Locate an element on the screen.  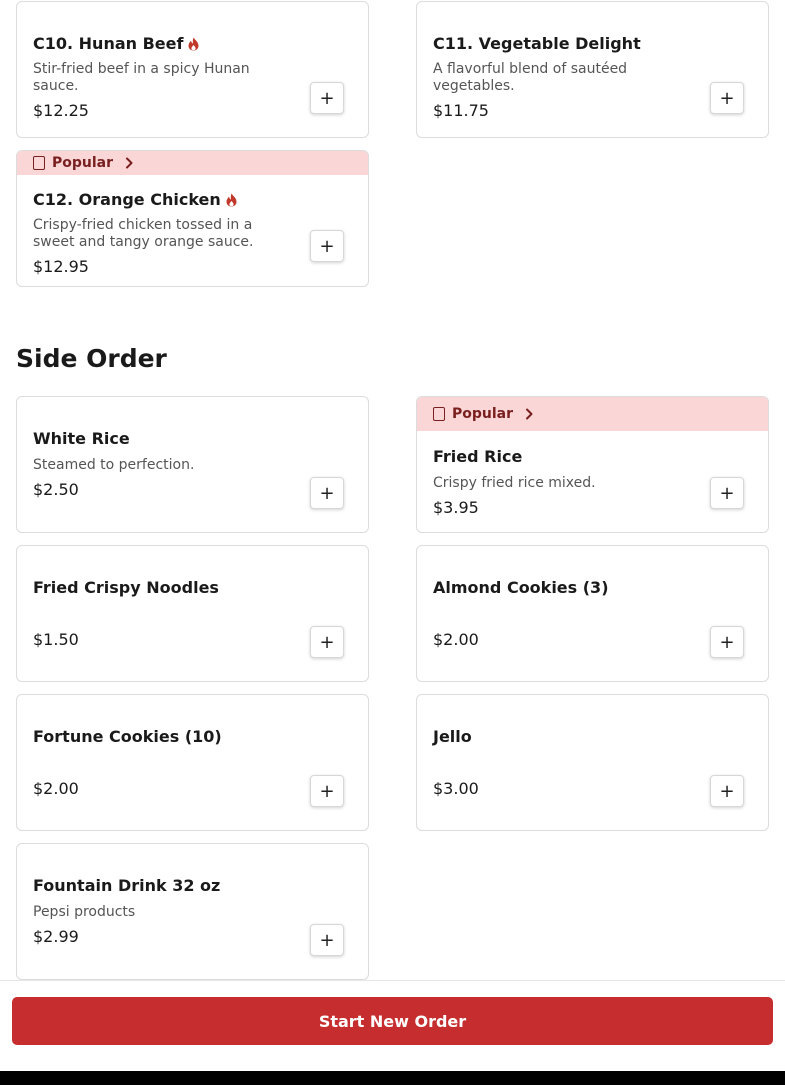
item-name: Fried Crispy Noodles is located at coordinates (126, 587).